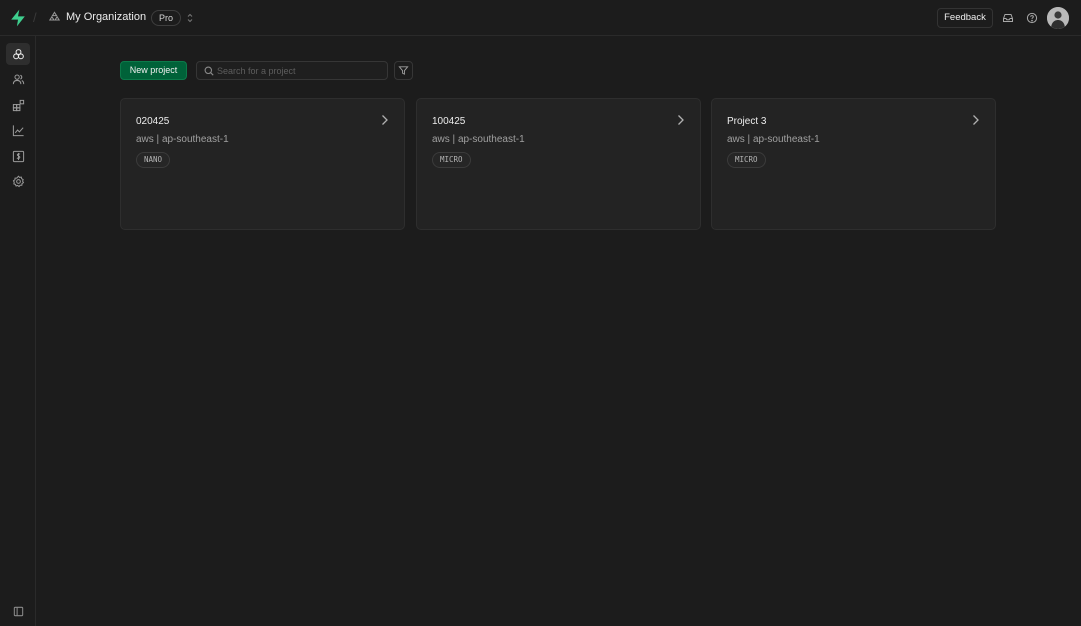 This screenshot has width=1081, height=626. Describe the element at coordinates (18, 18) in the screenshot. I see `supabase-logo-icon` at that location.